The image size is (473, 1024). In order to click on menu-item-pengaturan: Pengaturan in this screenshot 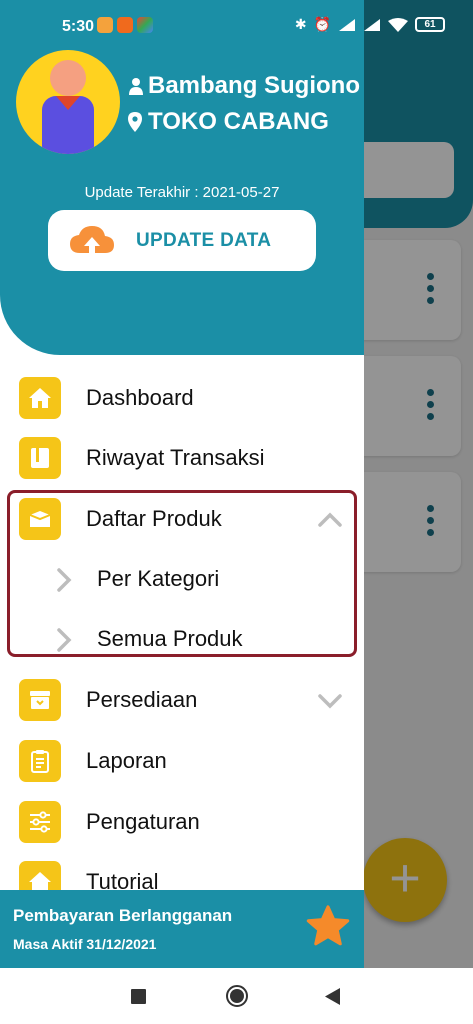, I will do `click(182, 825)`.